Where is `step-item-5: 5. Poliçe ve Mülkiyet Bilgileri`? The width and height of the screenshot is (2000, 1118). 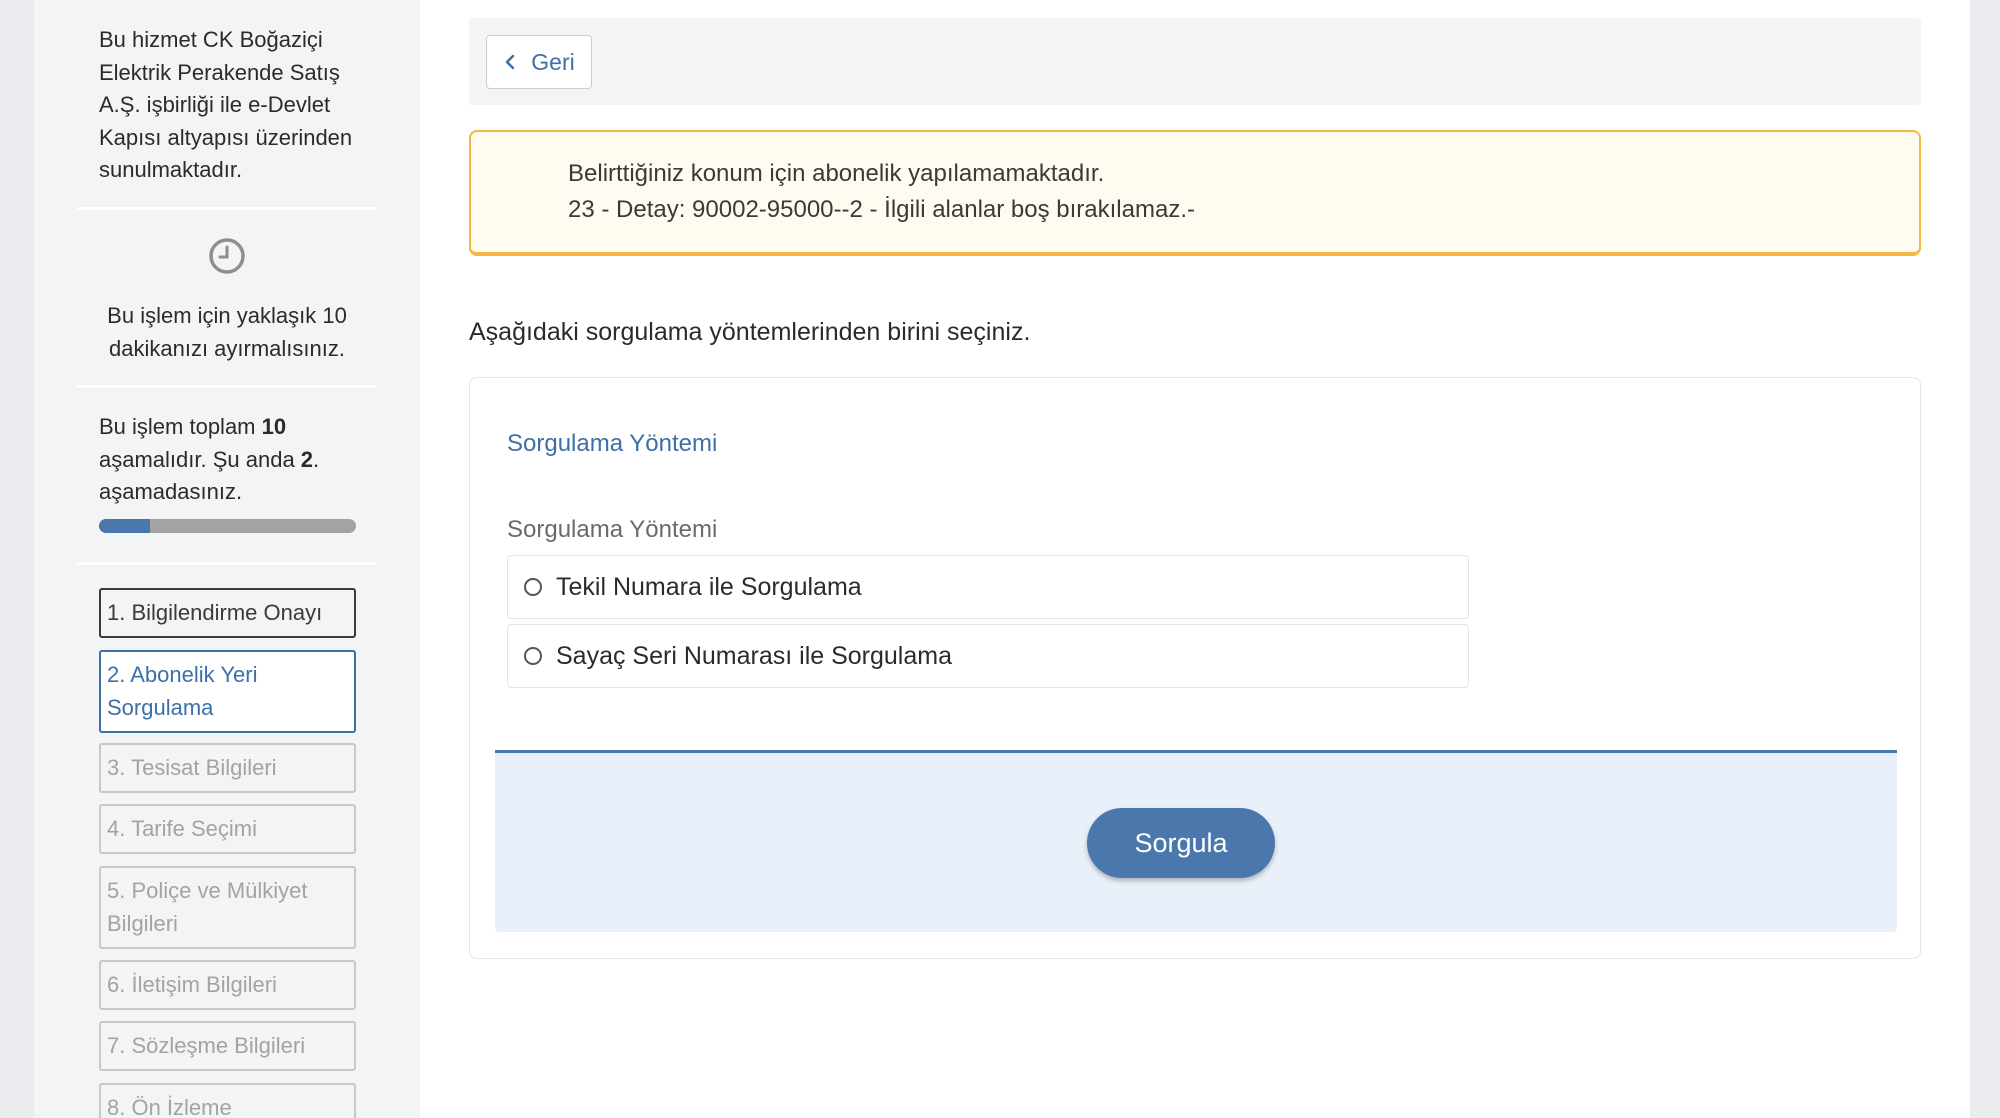 step-item-5: 5. Poliçe ve Mülkiyet Bilgileri is located at coordinates (227, 907).